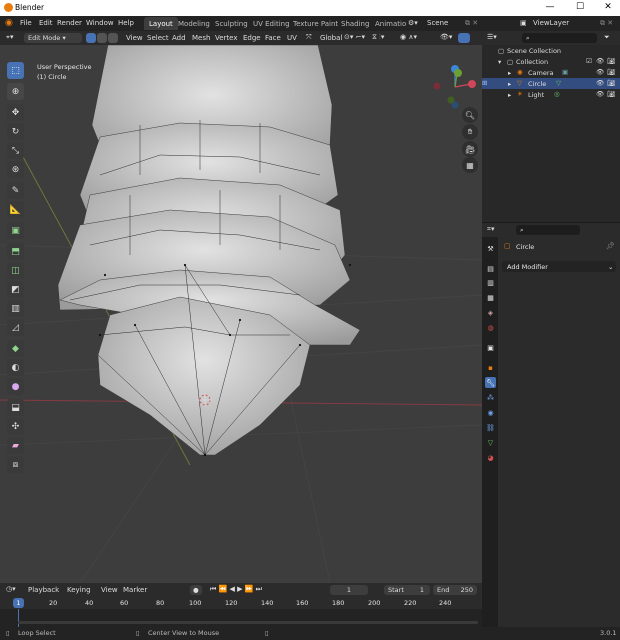  I want to click on scene-selector: Scene, so click(437, 23).